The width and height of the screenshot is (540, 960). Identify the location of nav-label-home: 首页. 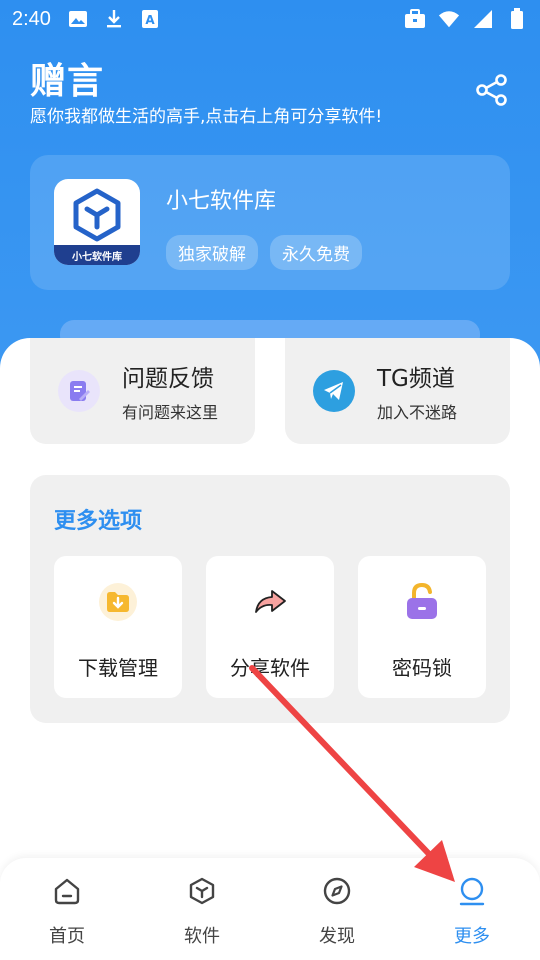
(67, 936).